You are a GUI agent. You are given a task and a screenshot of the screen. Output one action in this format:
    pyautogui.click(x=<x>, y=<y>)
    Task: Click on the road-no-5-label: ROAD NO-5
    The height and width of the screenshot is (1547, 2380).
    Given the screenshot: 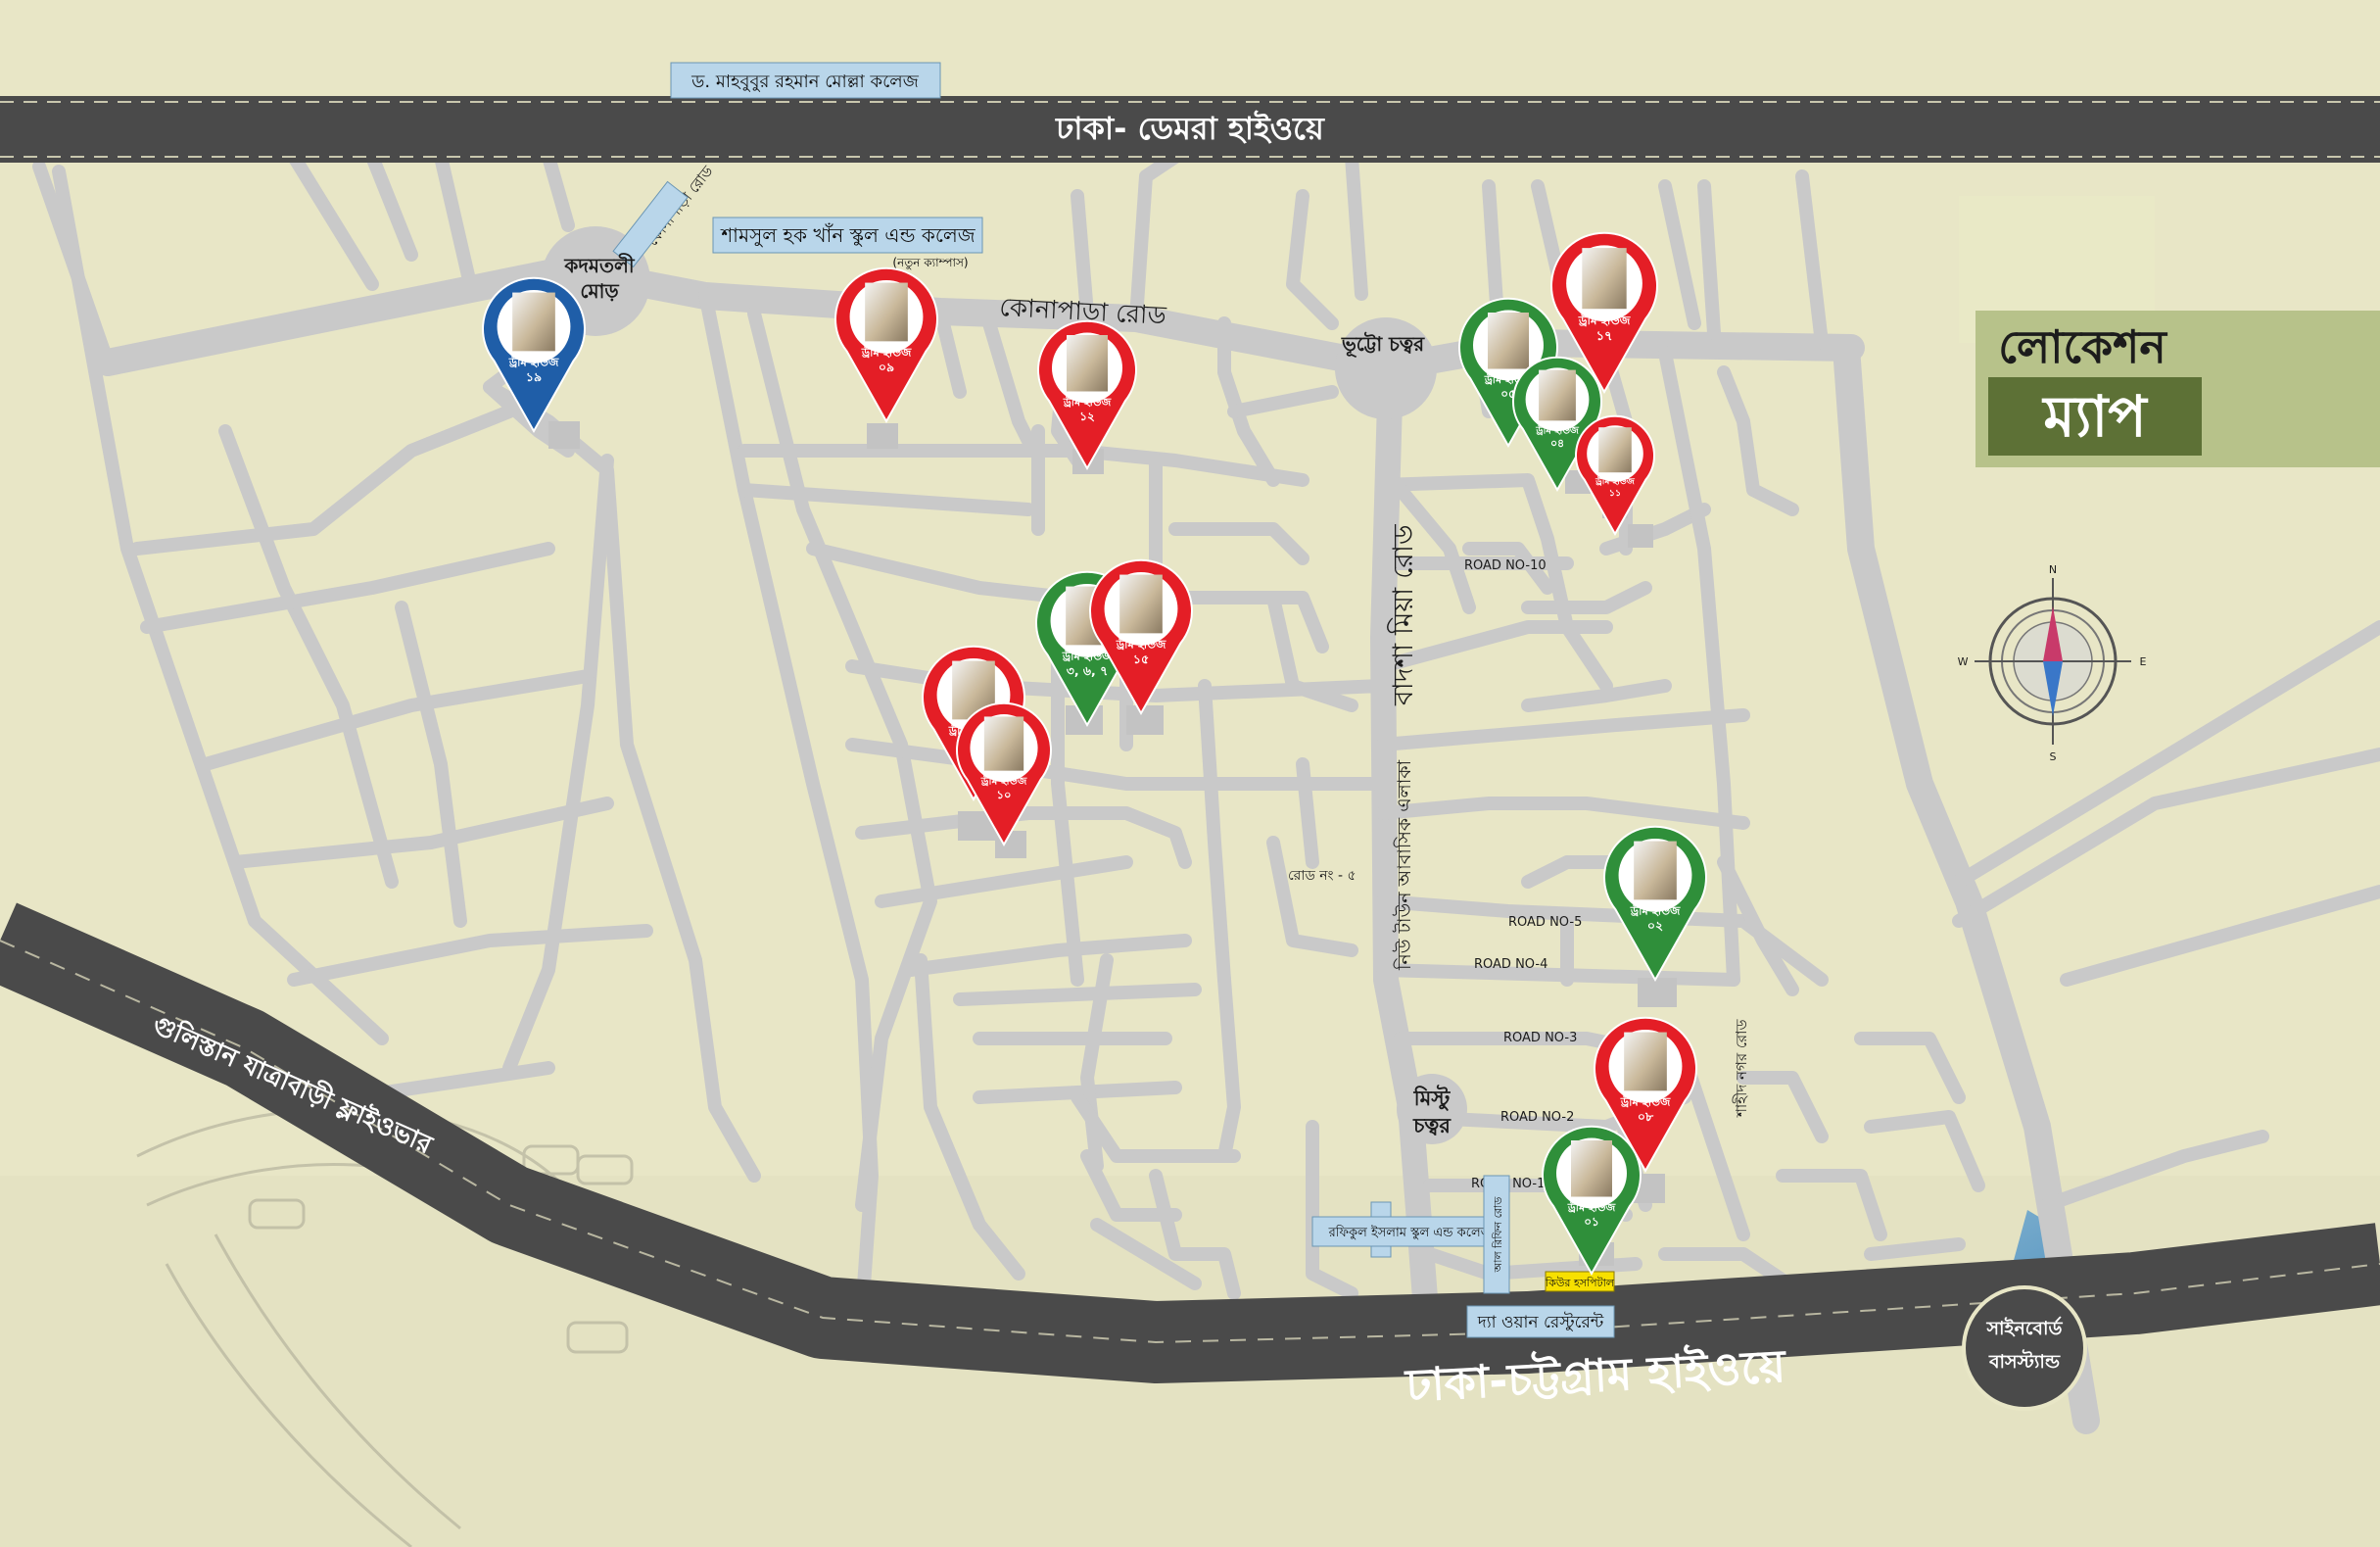 What is the action you would take?
    pyautogui.click(x=1545, y=922)
    